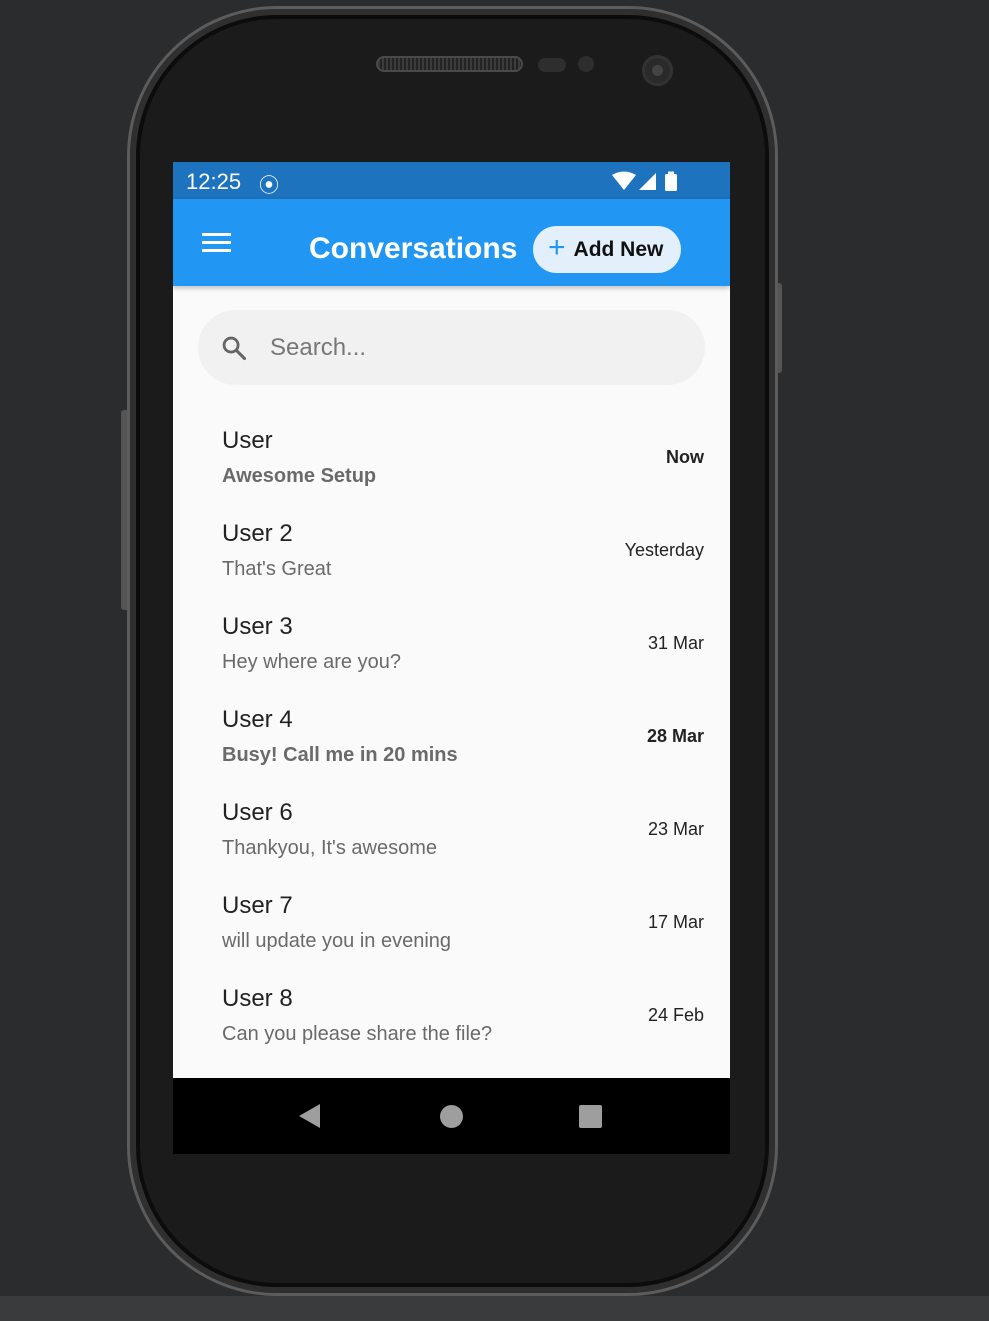 This screenshot has width=989, height=1321. I want to click on conversation-date: 31 Mar, so click(675, 643).